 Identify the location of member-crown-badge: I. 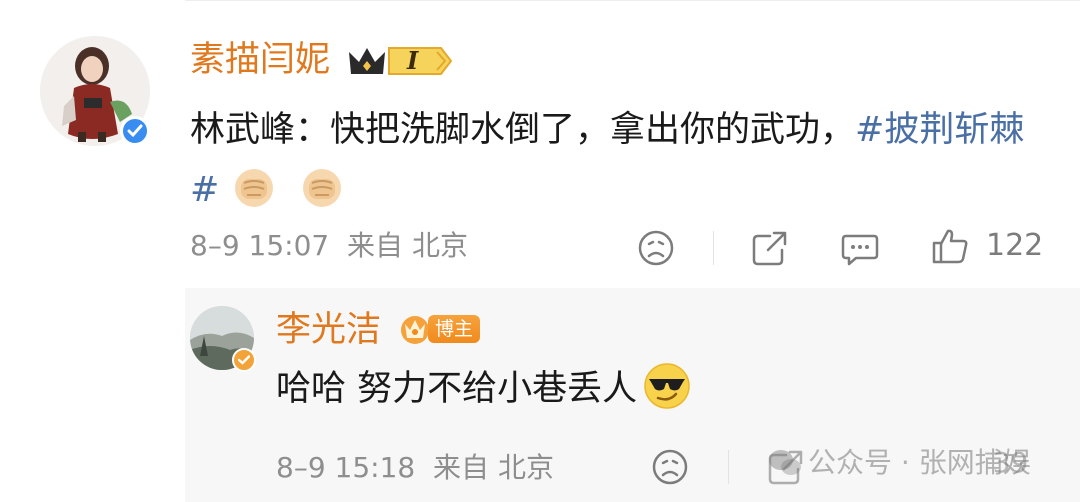
(399, 60).